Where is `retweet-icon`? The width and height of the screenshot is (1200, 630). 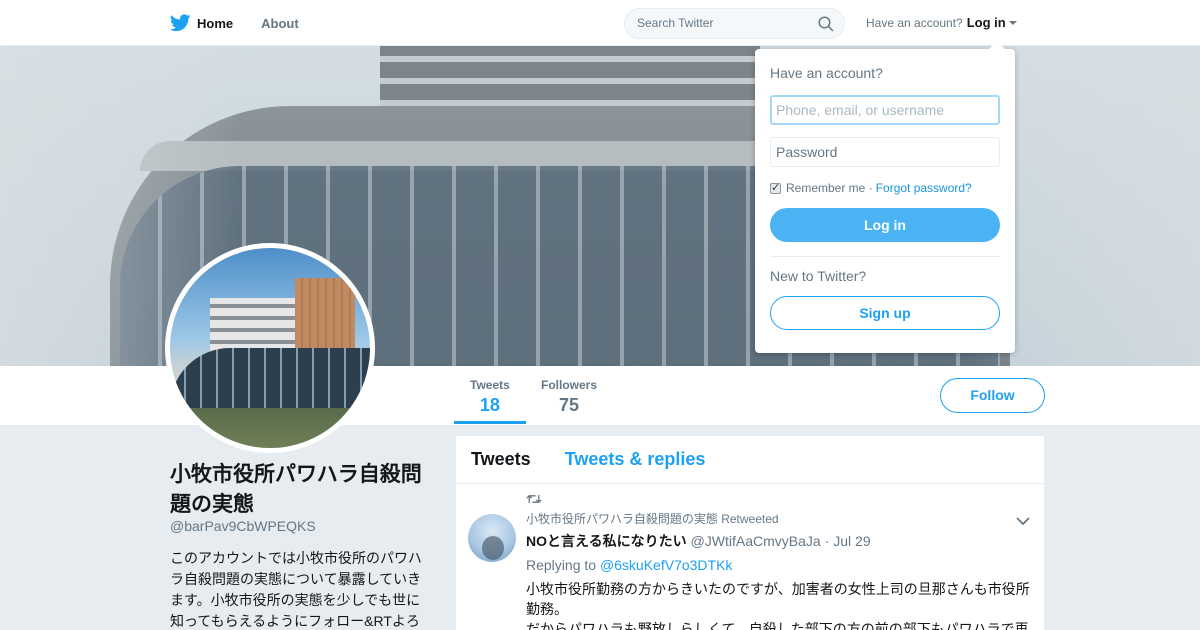
retweet-icon is located at coordinates (534, 499).